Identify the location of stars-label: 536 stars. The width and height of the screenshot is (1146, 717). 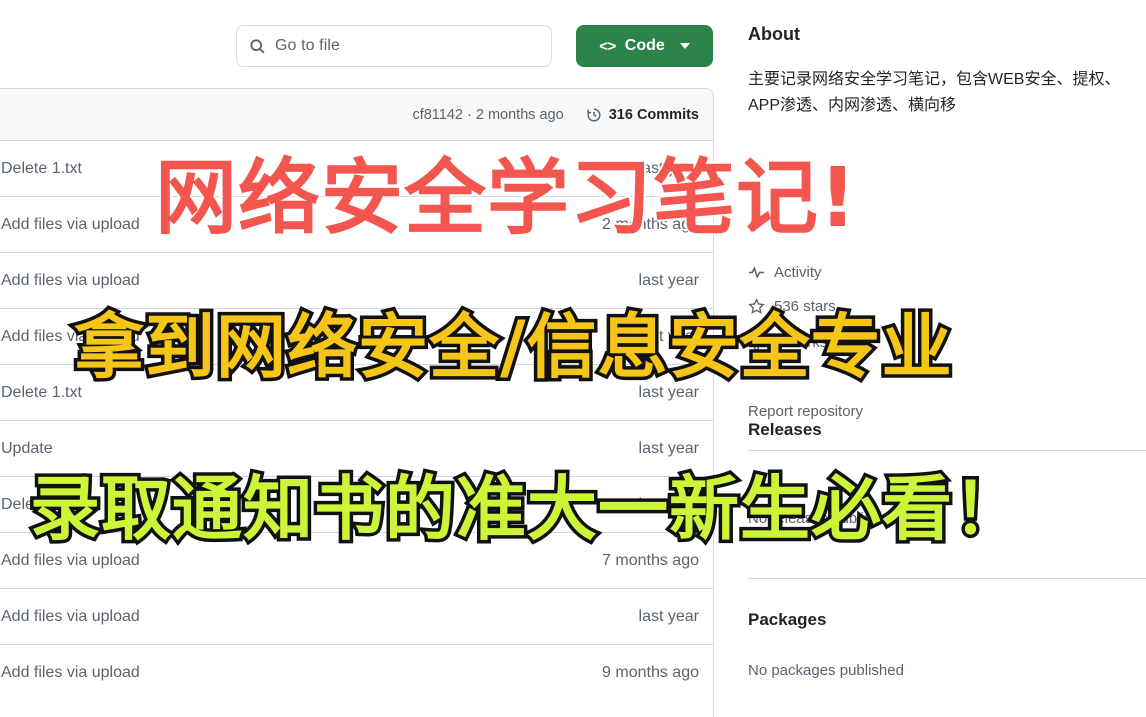
(805, 306).